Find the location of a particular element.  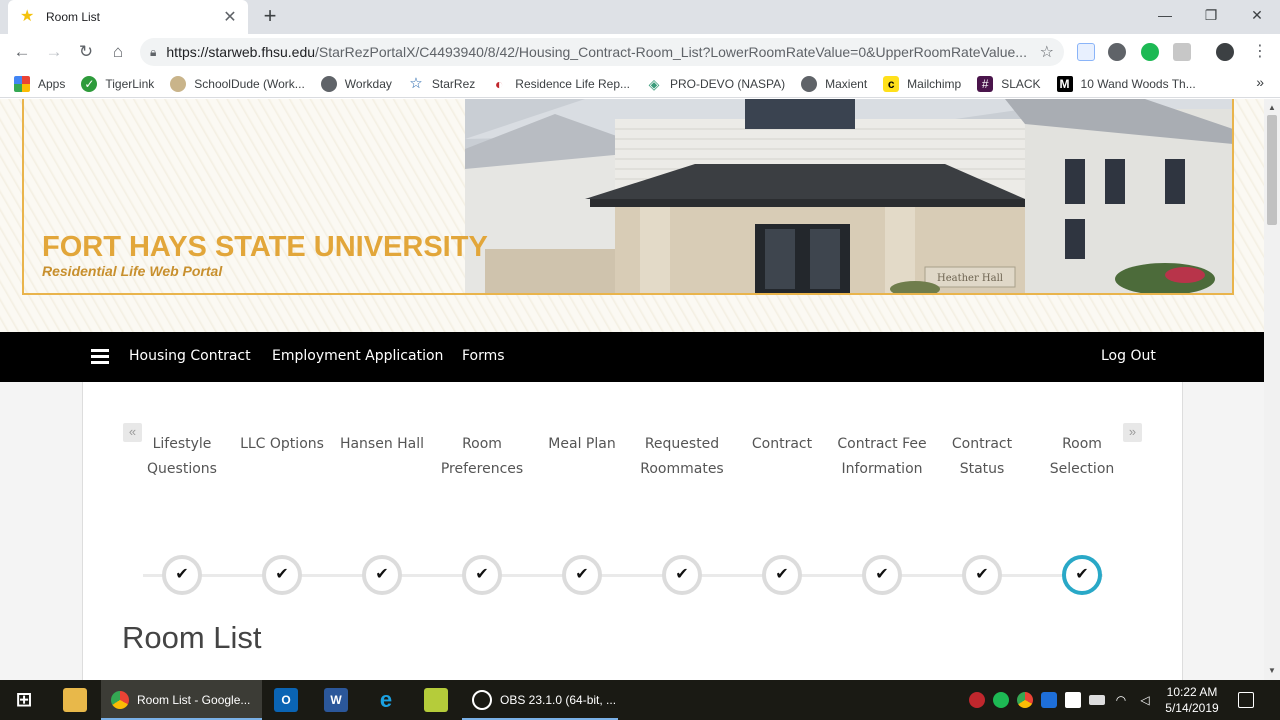

system-clock: 10:22 AM 5/14/2019 is located at coordinates (1192, 700).